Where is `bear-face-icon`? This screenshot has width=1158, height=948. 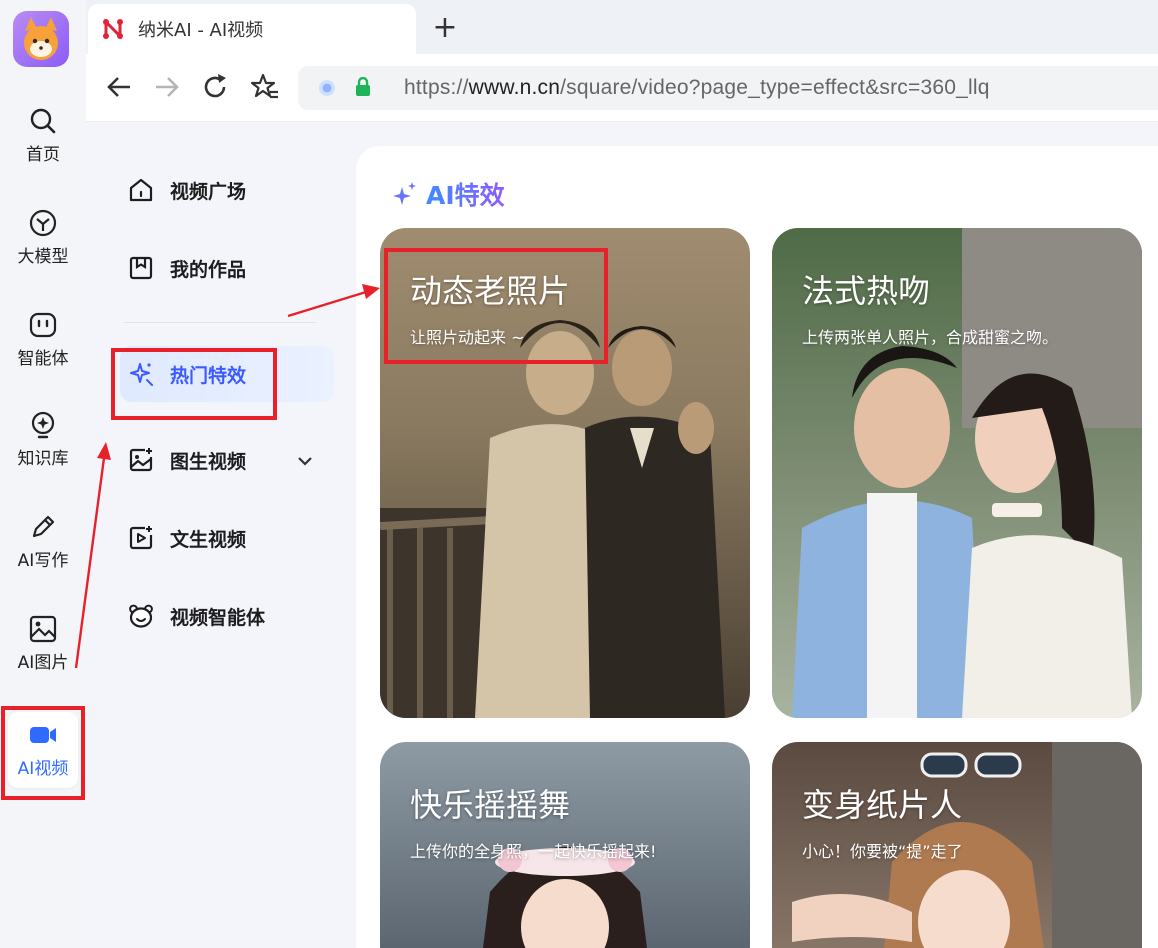 bear-face-icon is located at coordinates (141, 616).